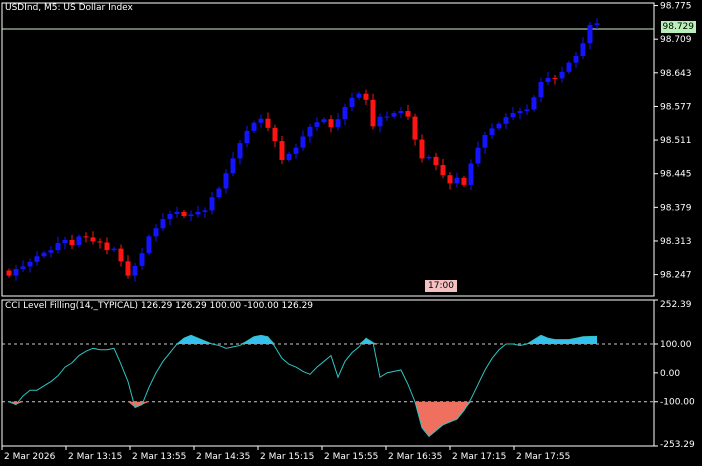 This screenshot has height=466, width=702. What do you see at coordinates (223, 457) in the screenshot?
I see `time-axis-label: 2 Mar 14:35` at bounding box center [223, 457].